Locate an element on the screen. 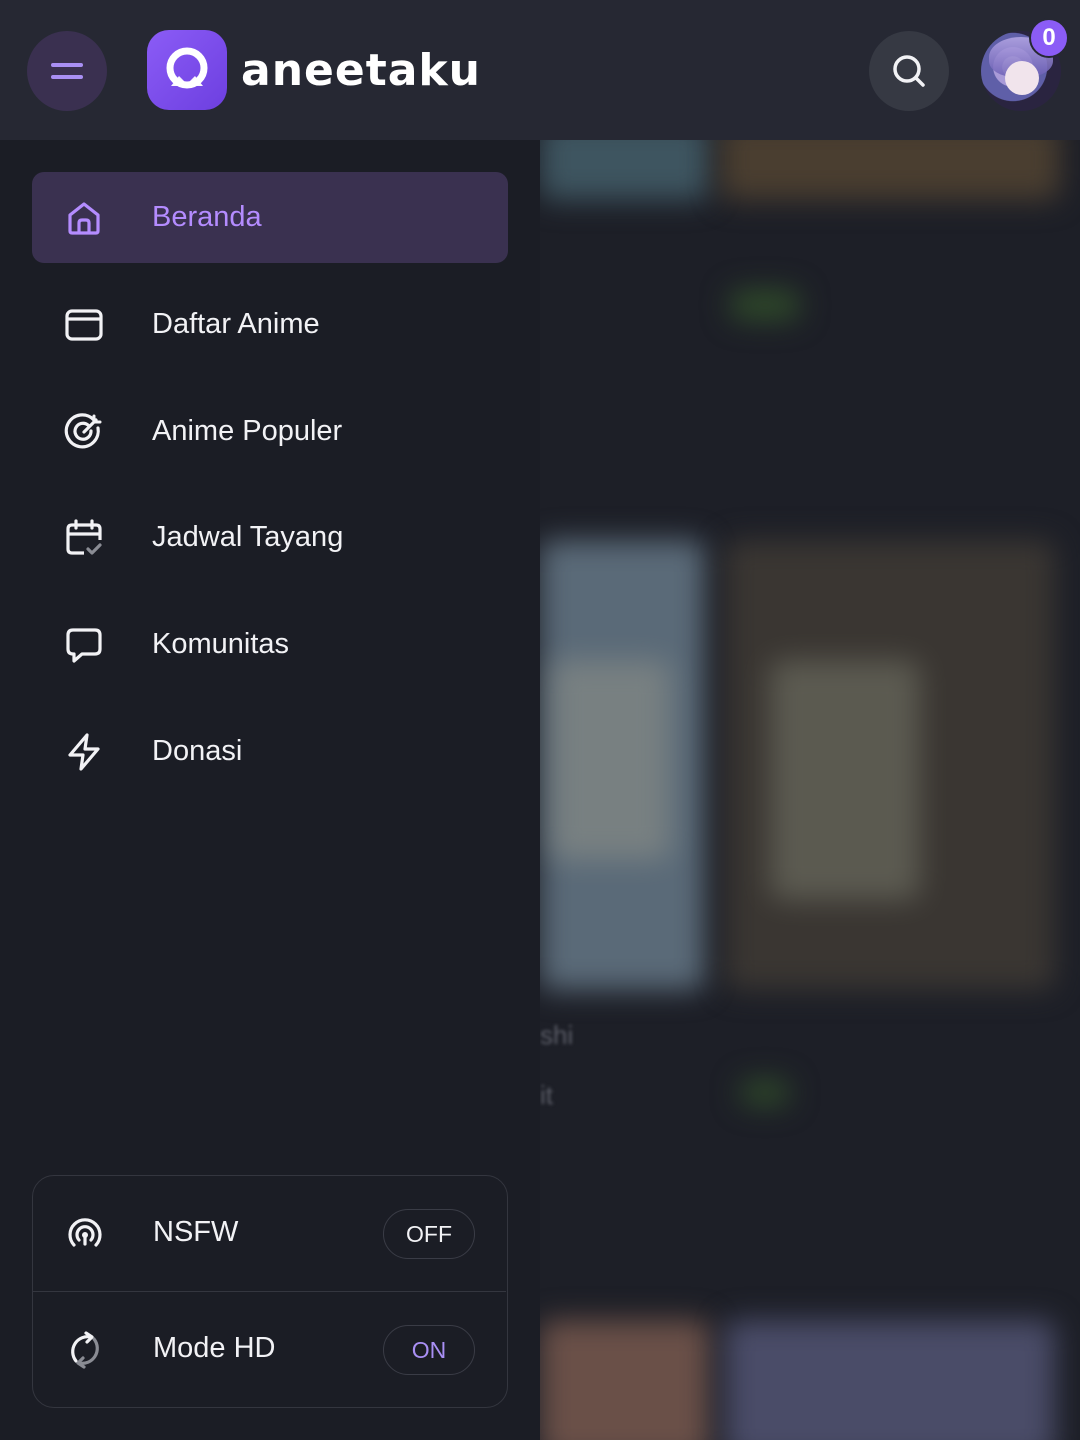  nsfw-label: NSFW is located at coordinates (196, 1232).